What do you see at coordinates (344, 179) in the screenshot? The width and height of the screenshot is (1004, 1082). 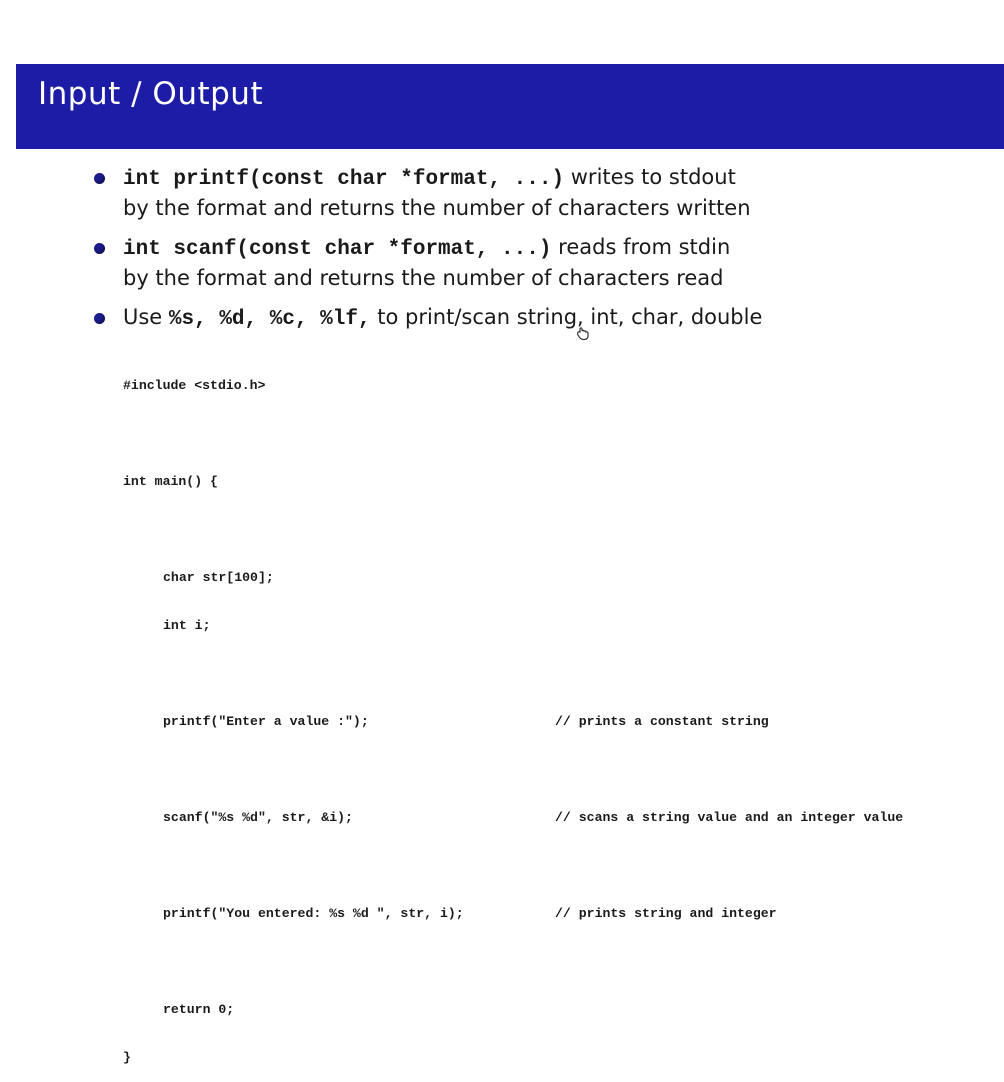 I see `bullet-code: int printf(const char *format, ...)` at bounding box center [344, 179].